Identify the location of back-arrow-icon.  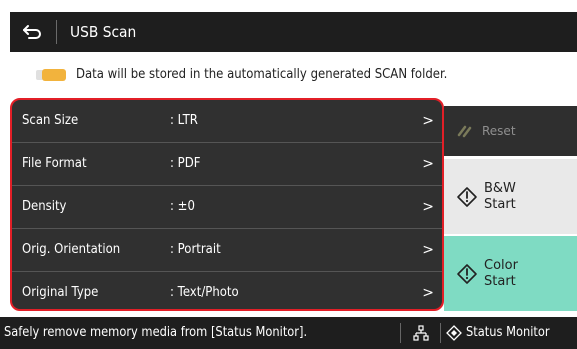
(32, 32).